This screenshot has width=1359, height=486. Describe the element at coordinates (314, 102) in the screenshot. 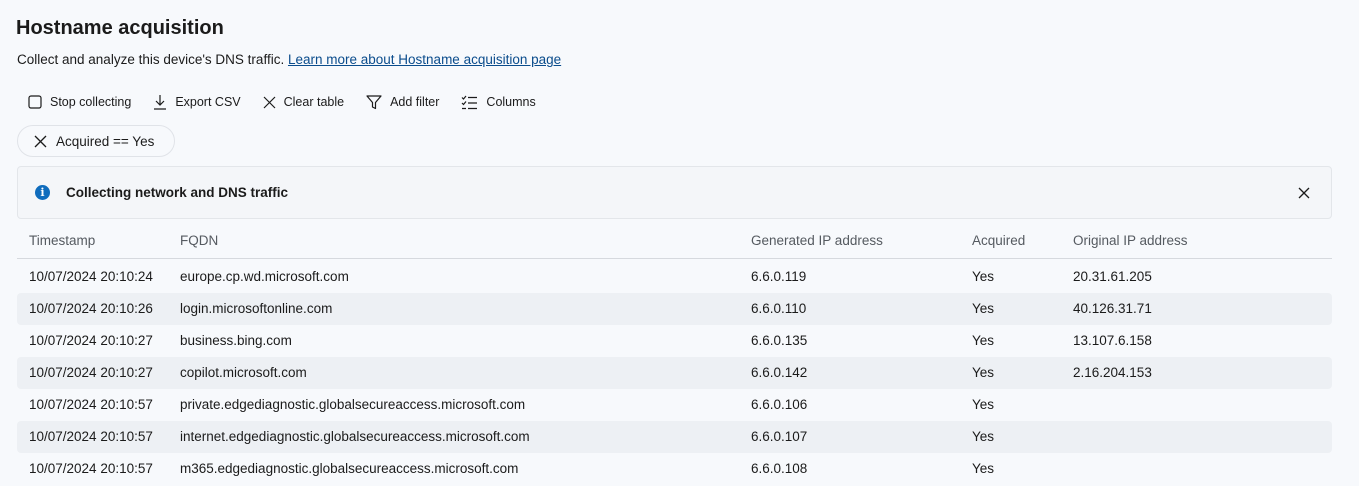

I see `clear-table-label: Clear table` at that location.